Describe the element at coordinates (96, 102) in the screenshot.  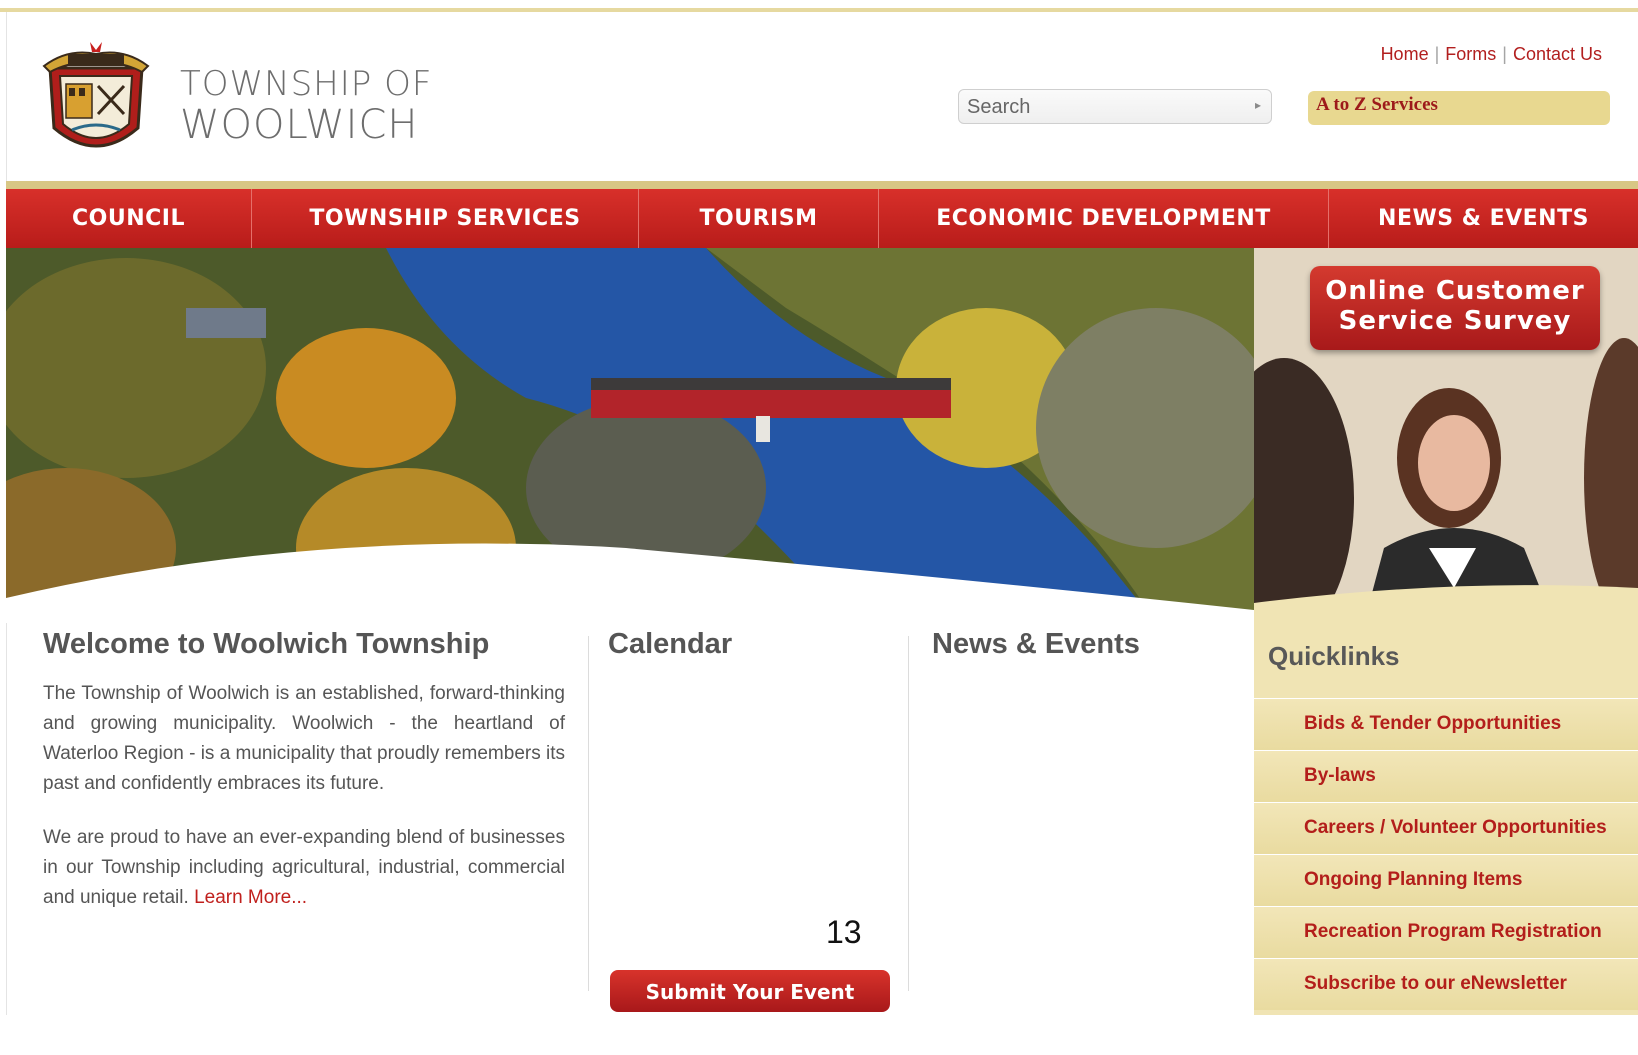
I see `township-crest-logo` at that location.